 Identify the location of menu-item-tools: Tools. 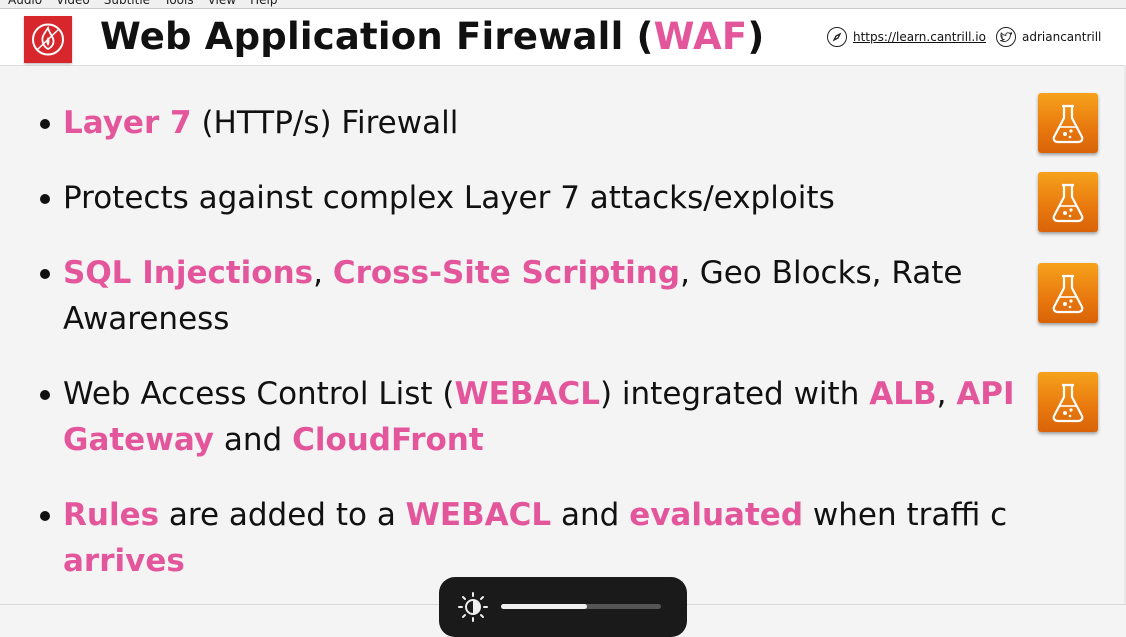
(179, 3).